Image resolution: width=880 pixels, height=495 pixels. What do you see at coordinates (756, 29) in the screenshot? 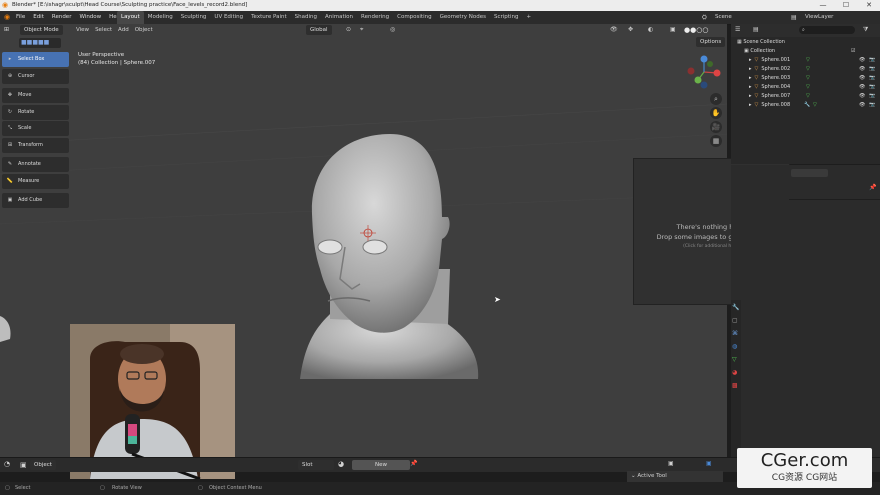
I see `display-mode-icon: ▤` at bounding box center [756, 29].